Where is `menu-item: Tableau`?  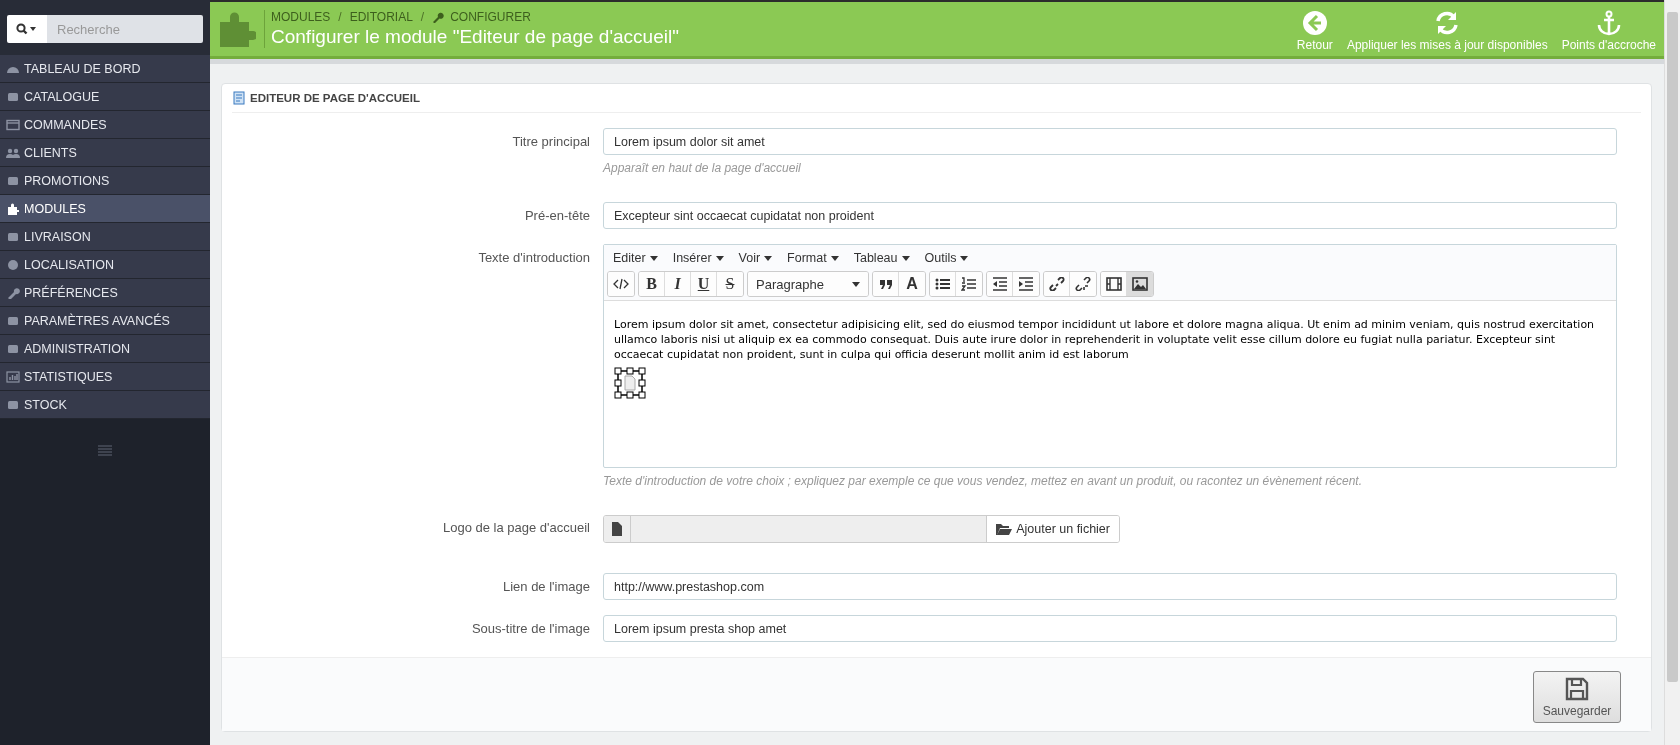
menu-item: Tableau is located at coordinates (881, 258).